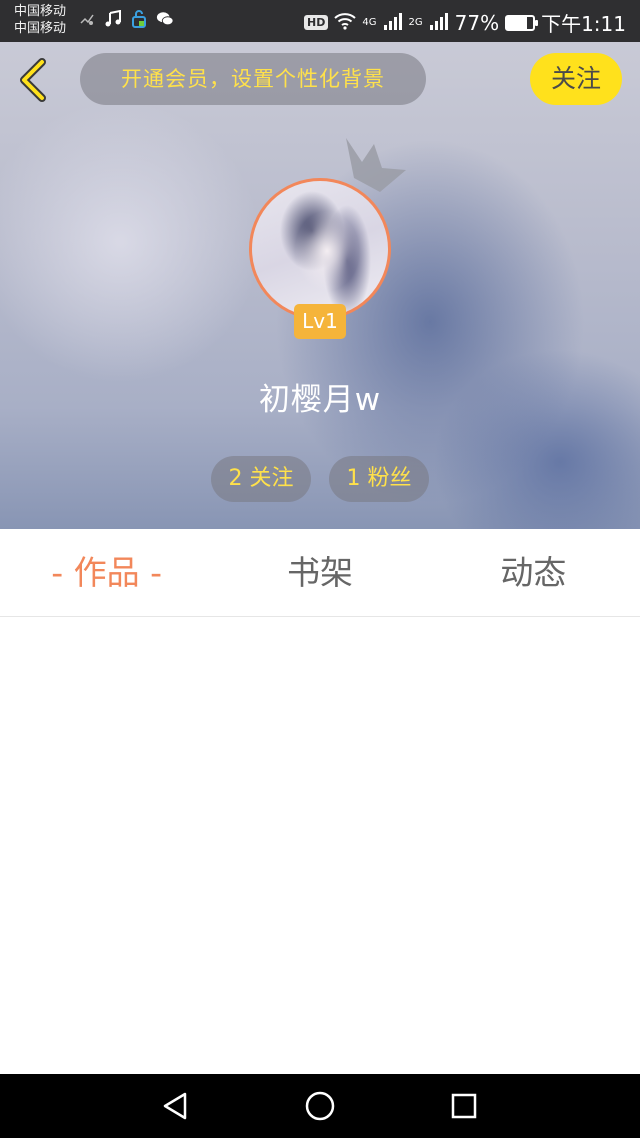 This screenshot has height=1138, width=640. Describe the element at coordinates (379, 479) in the screenshot. I see `fans-count: 1 粉丝` at that location.